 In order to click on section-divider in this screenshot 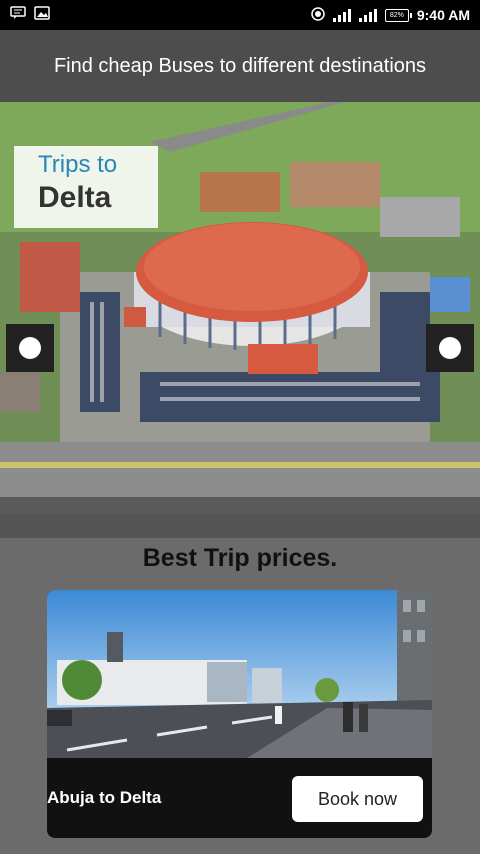, I will do `click(240, 526)`.